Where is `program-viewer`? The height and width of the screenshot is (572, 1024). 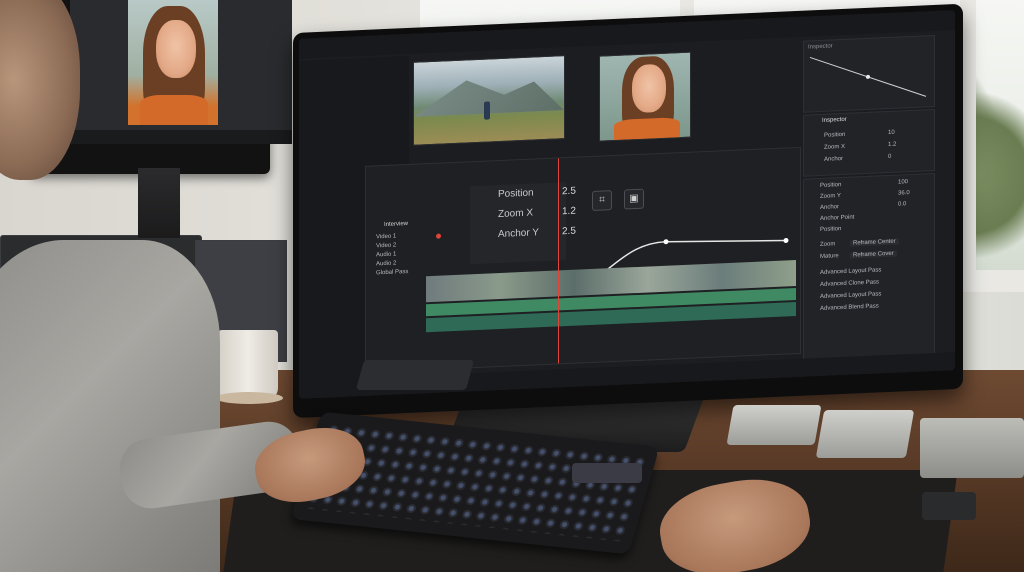 program-viewer is located at coordinates (645, 96).